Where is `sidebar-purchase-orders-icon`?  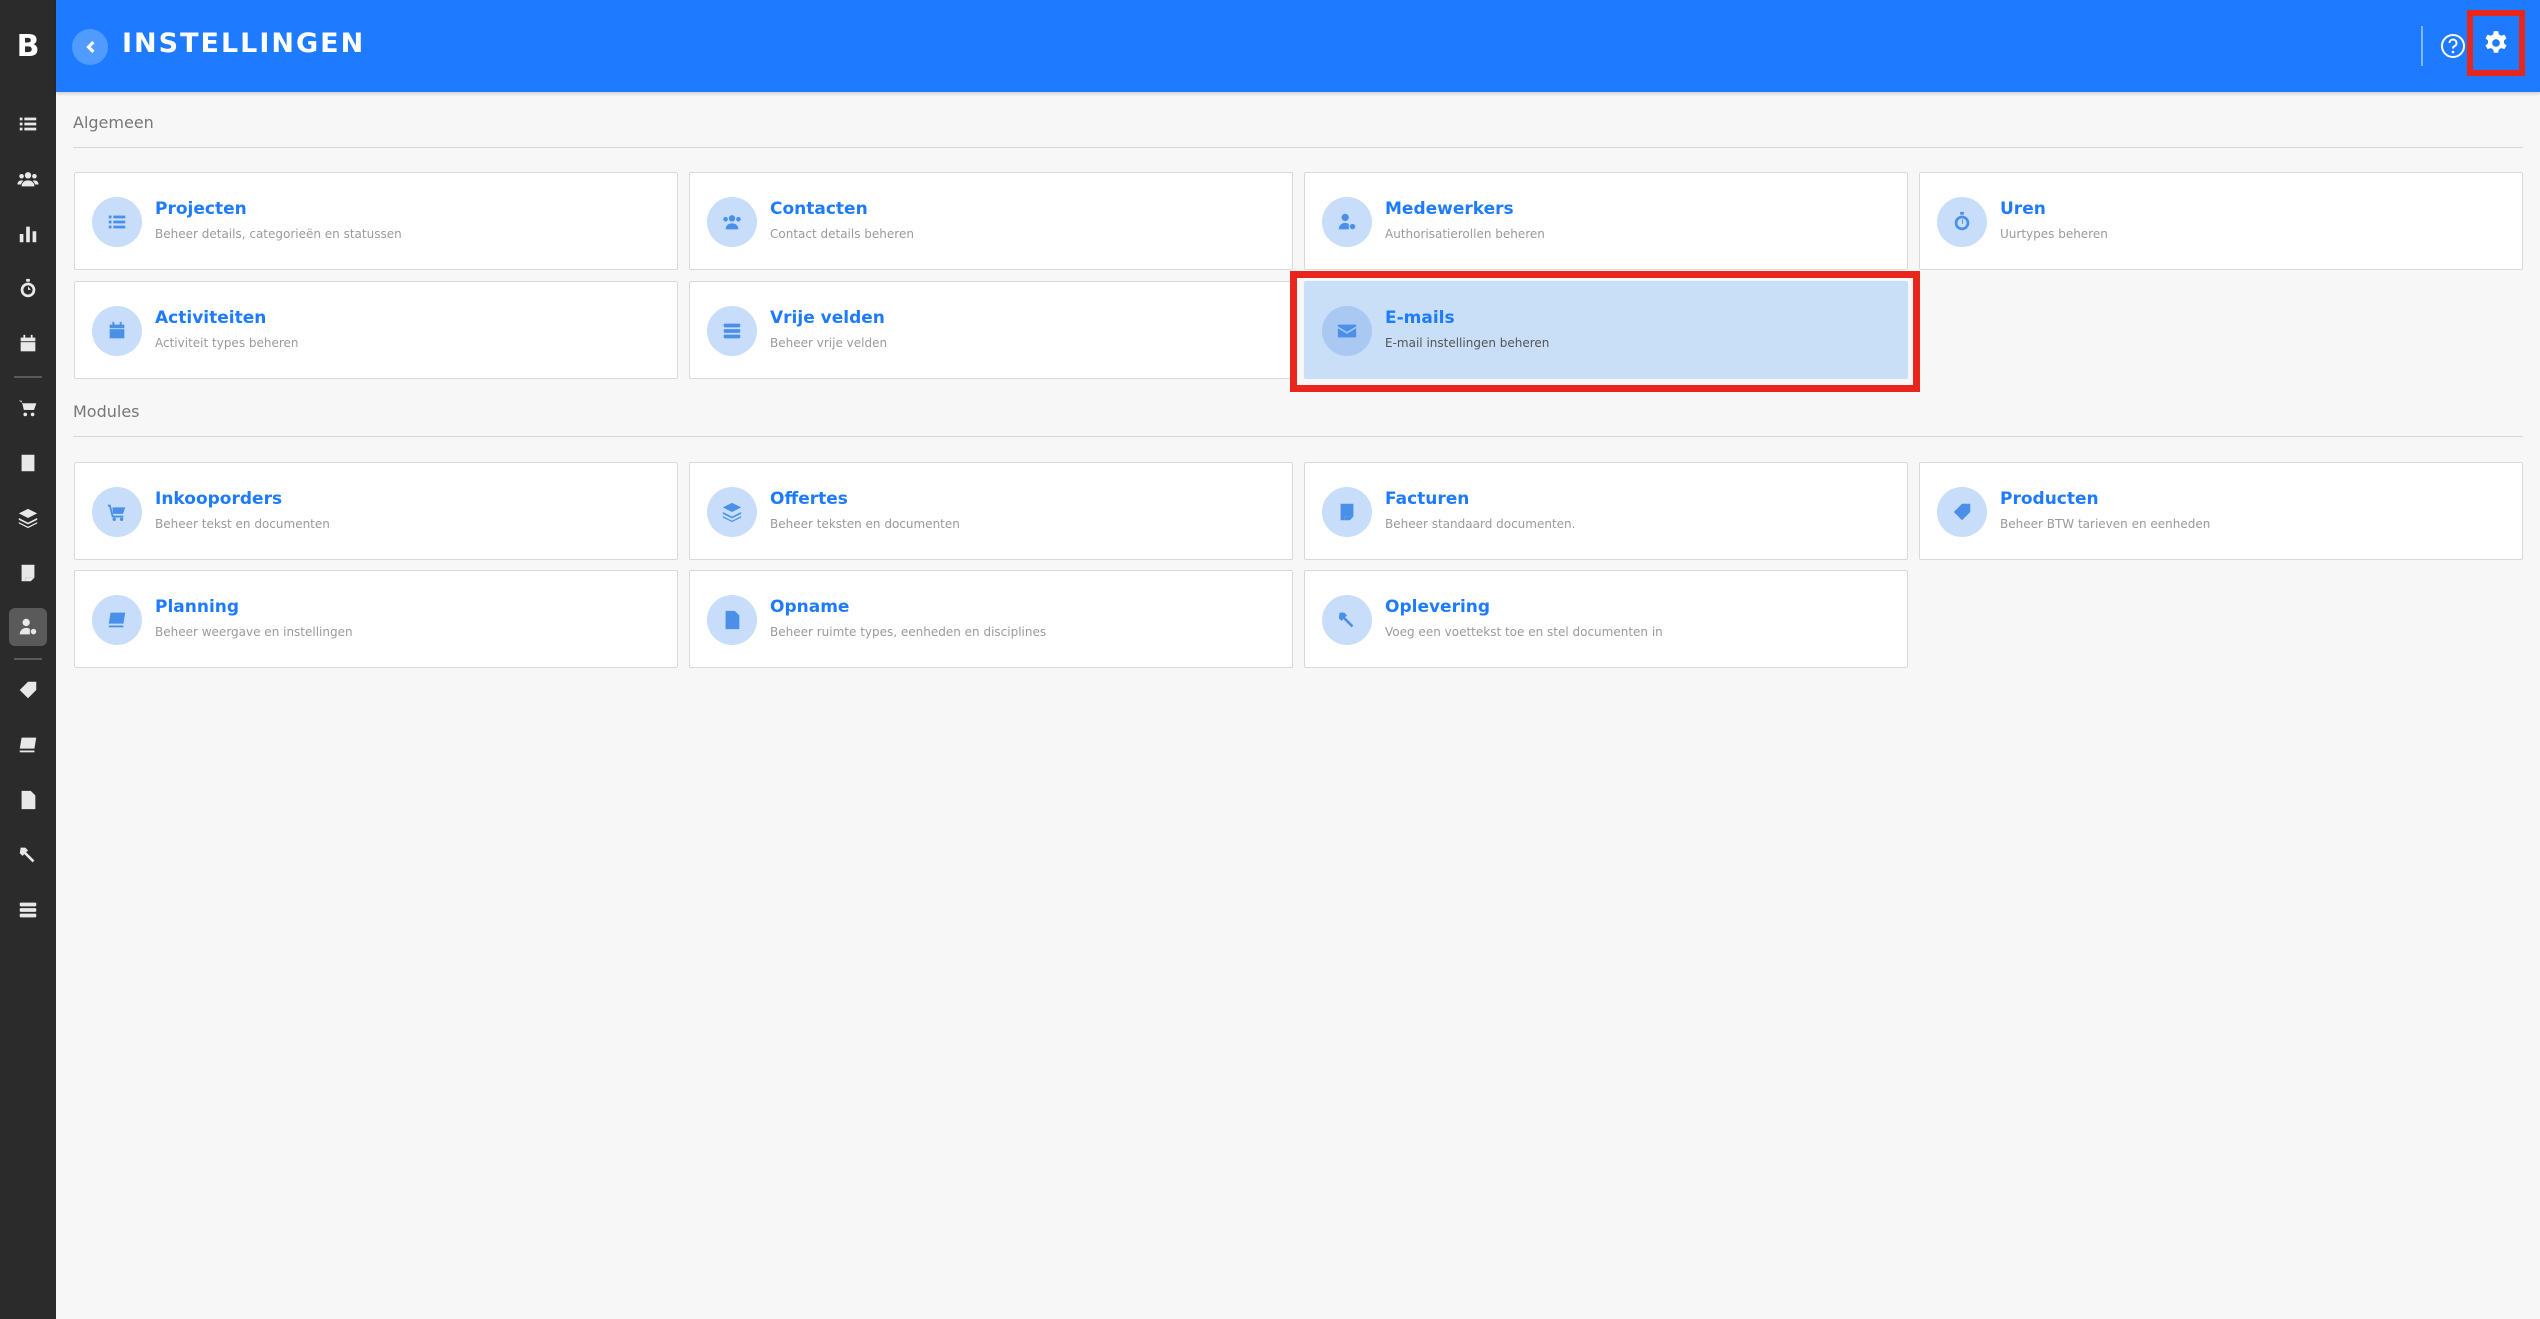 sidebar-purchase-orders-icon is located at coordinates (28, 408).